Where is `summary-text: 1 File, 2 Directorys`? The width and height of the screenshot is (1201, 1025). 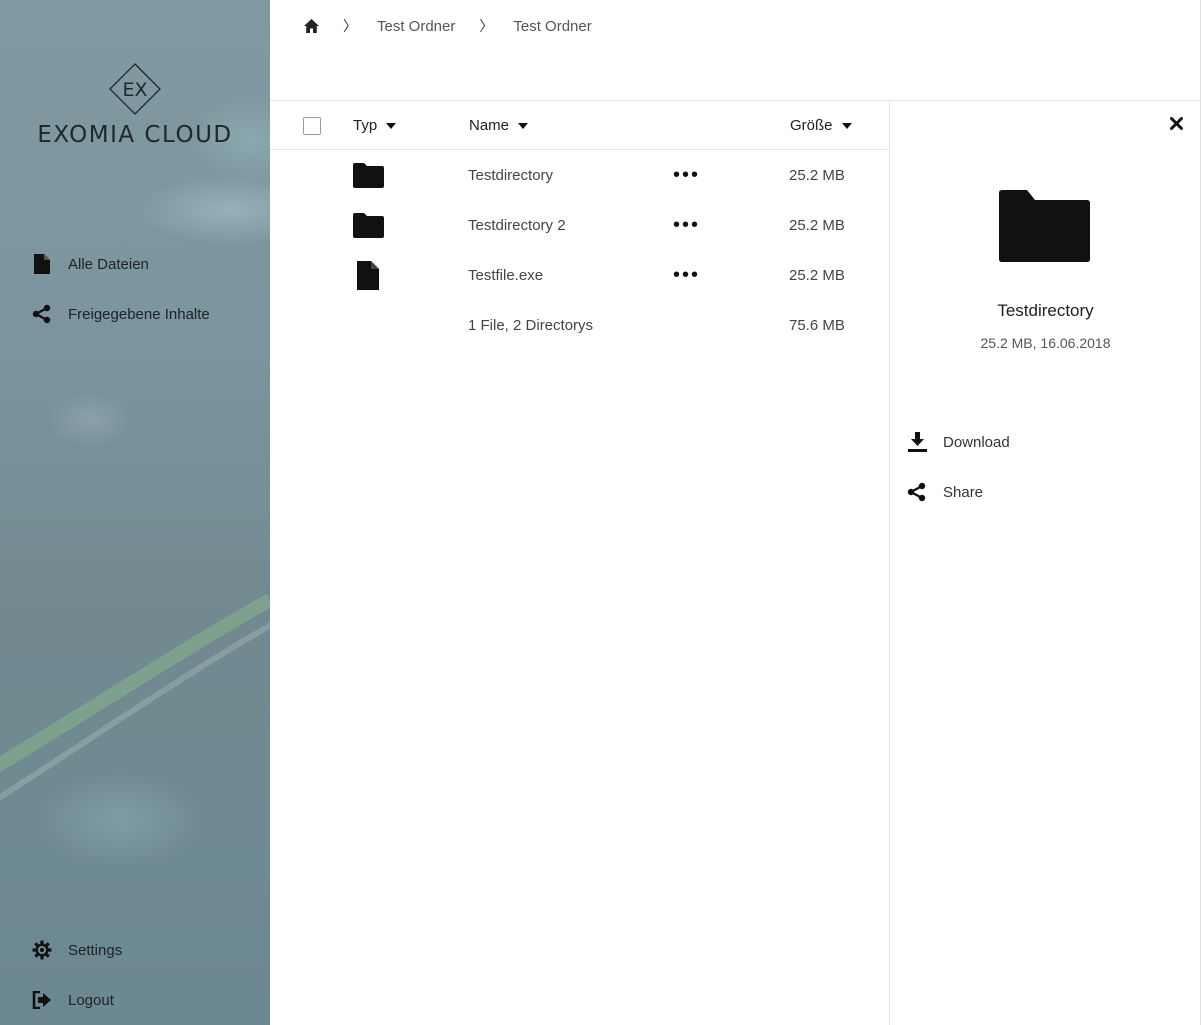 summary-text: 1 File, 2 Directorys is located at coordinates (531, 325).